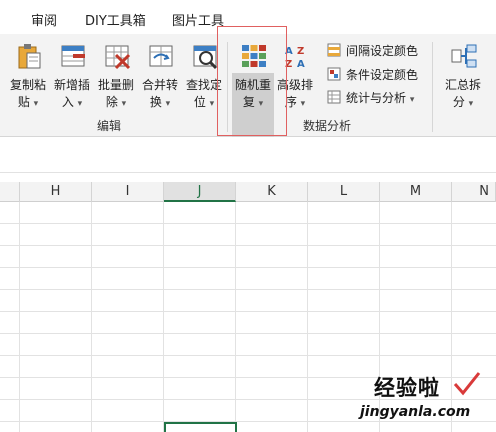  I want to click on stats-analysis-label-text: 统计与分析, so click(376, 98).